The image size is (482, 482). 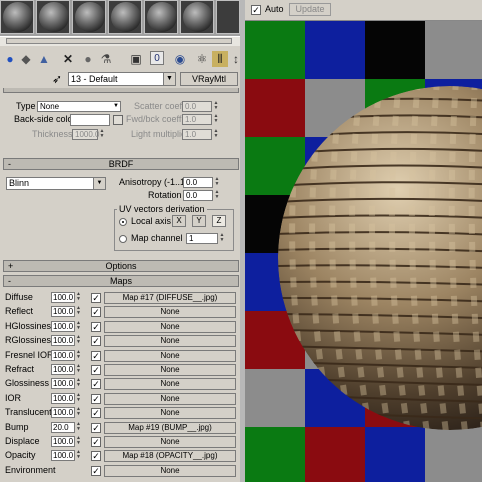 What do you see at coordinates (199, 221) in the screenshot?
I see `axis-y-button: Y` at bounding box center [199, 221].